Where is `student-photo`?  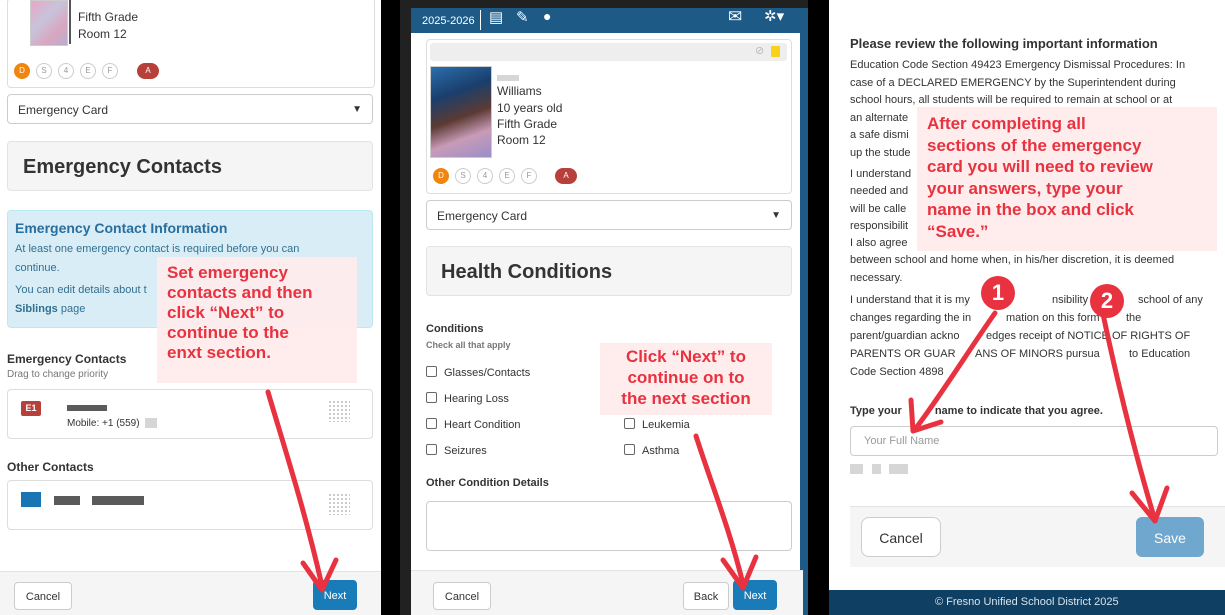 student-photo is located at coordinates (49, 23).